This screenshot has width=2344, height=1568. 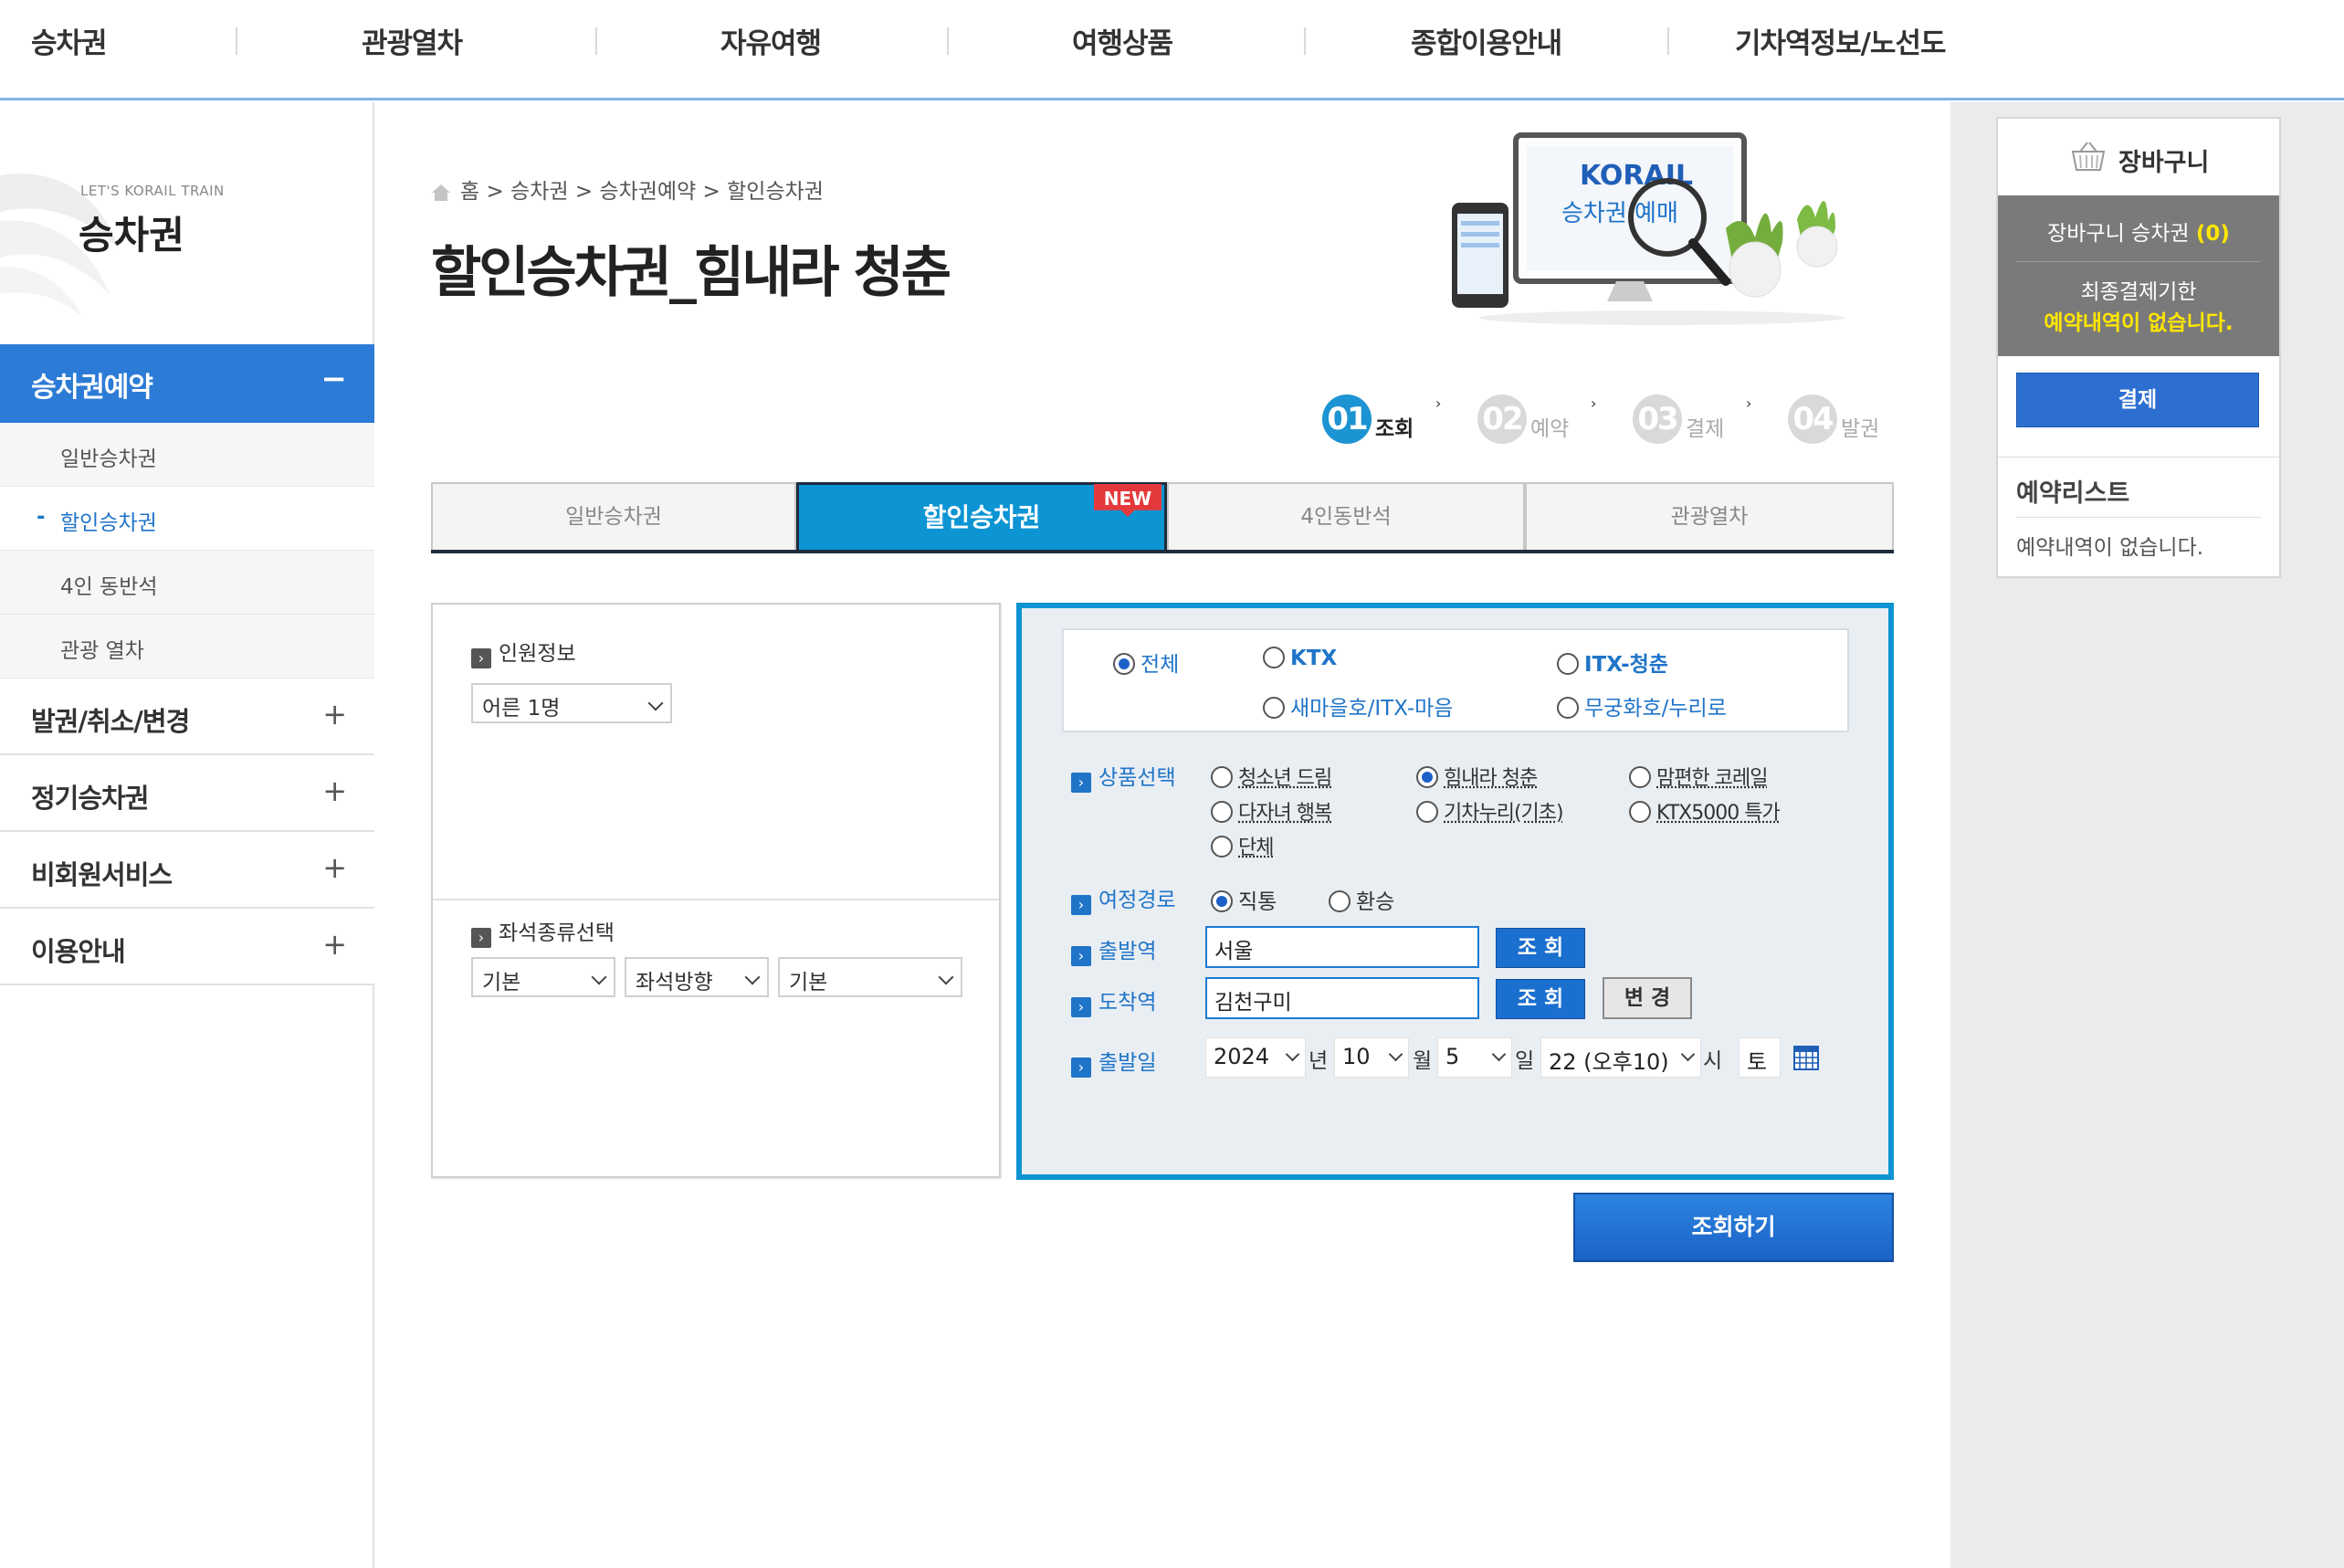 What do you see at coordinates (1699, 776) in the screenshot?
I see `radio-product-comfort-korail: 맘편한 코레일` at bounding box center [1699, 776].